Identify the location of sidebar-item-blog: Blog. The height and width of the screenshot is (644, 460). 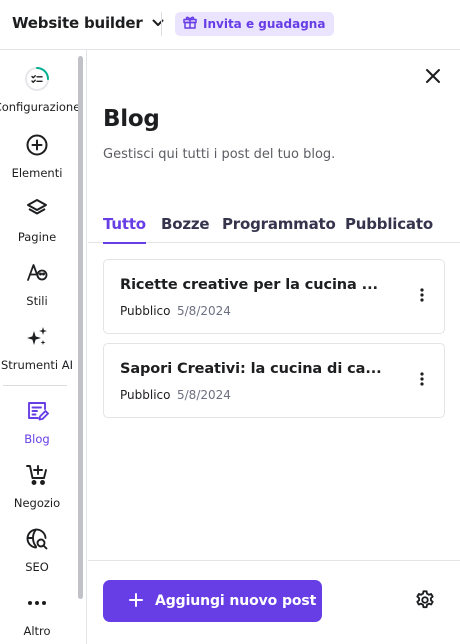
(37, 422).